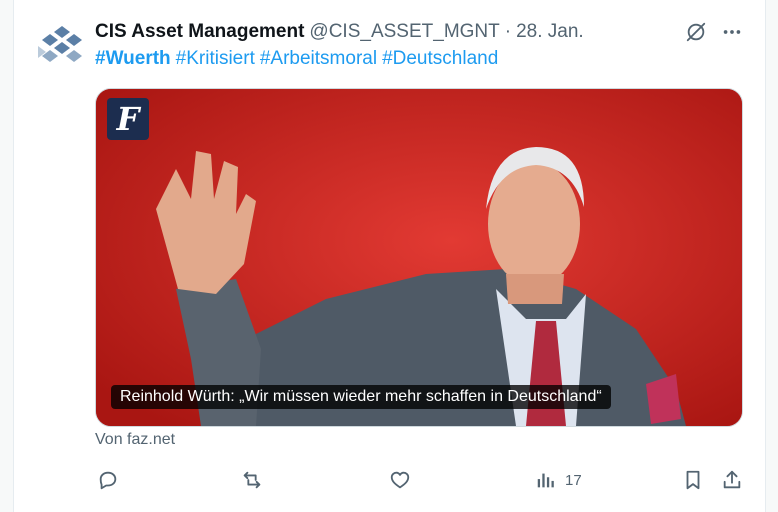 Image resolution: width=778 pixels, height=512 pixels. Describe the element at coordinates (440, 58) in the screenshot. I see `hashtag-link: #Deutschland` at that location.